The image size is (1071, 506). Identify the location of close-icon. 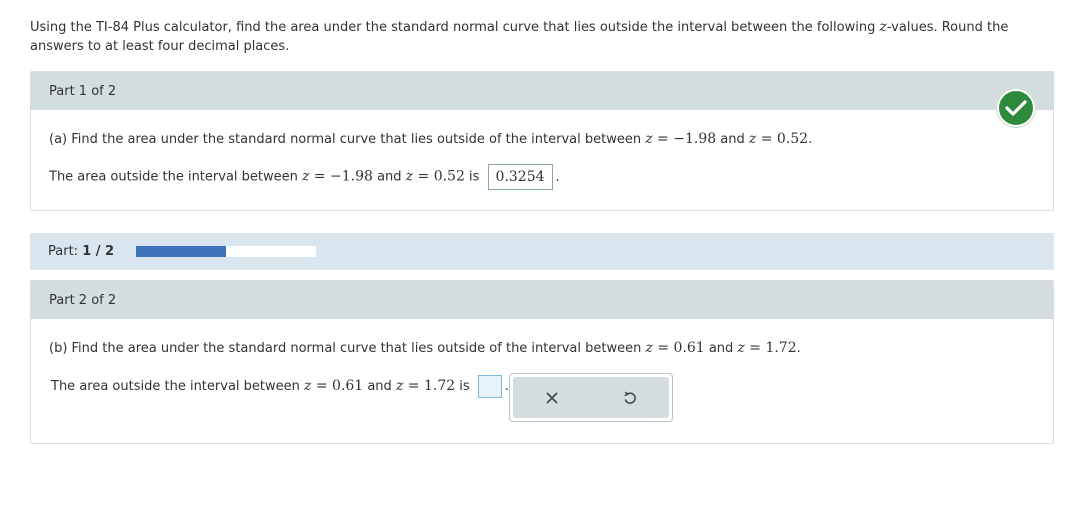
(552, 397).